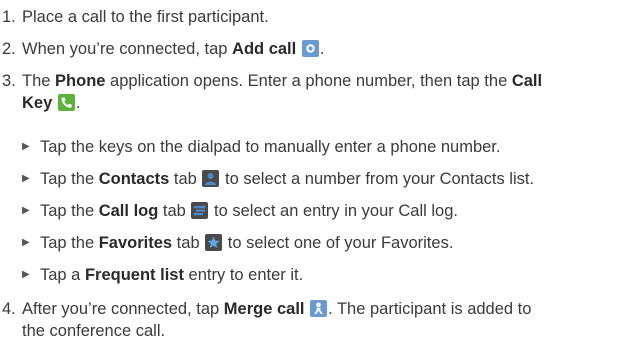 The height and width of the screenshot is (358, 618). I want to click on call-key-icon, so click(66, 102).